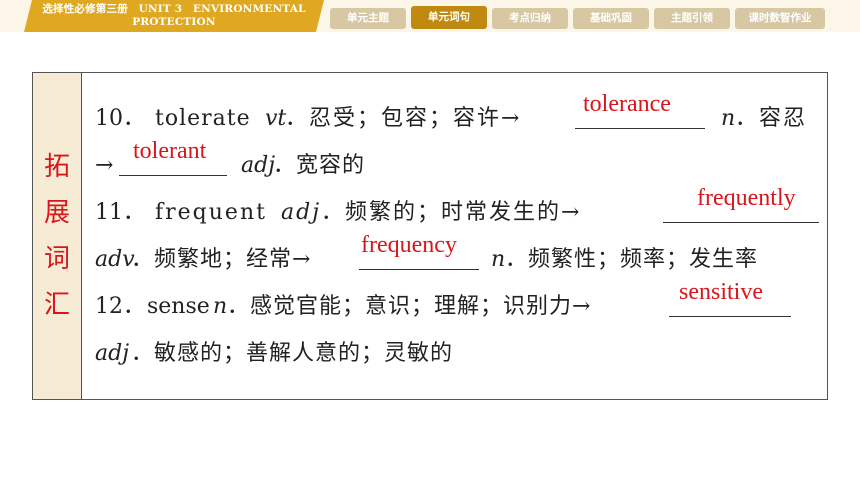  I want to click on side-title-char: 词, so click(56, 259).